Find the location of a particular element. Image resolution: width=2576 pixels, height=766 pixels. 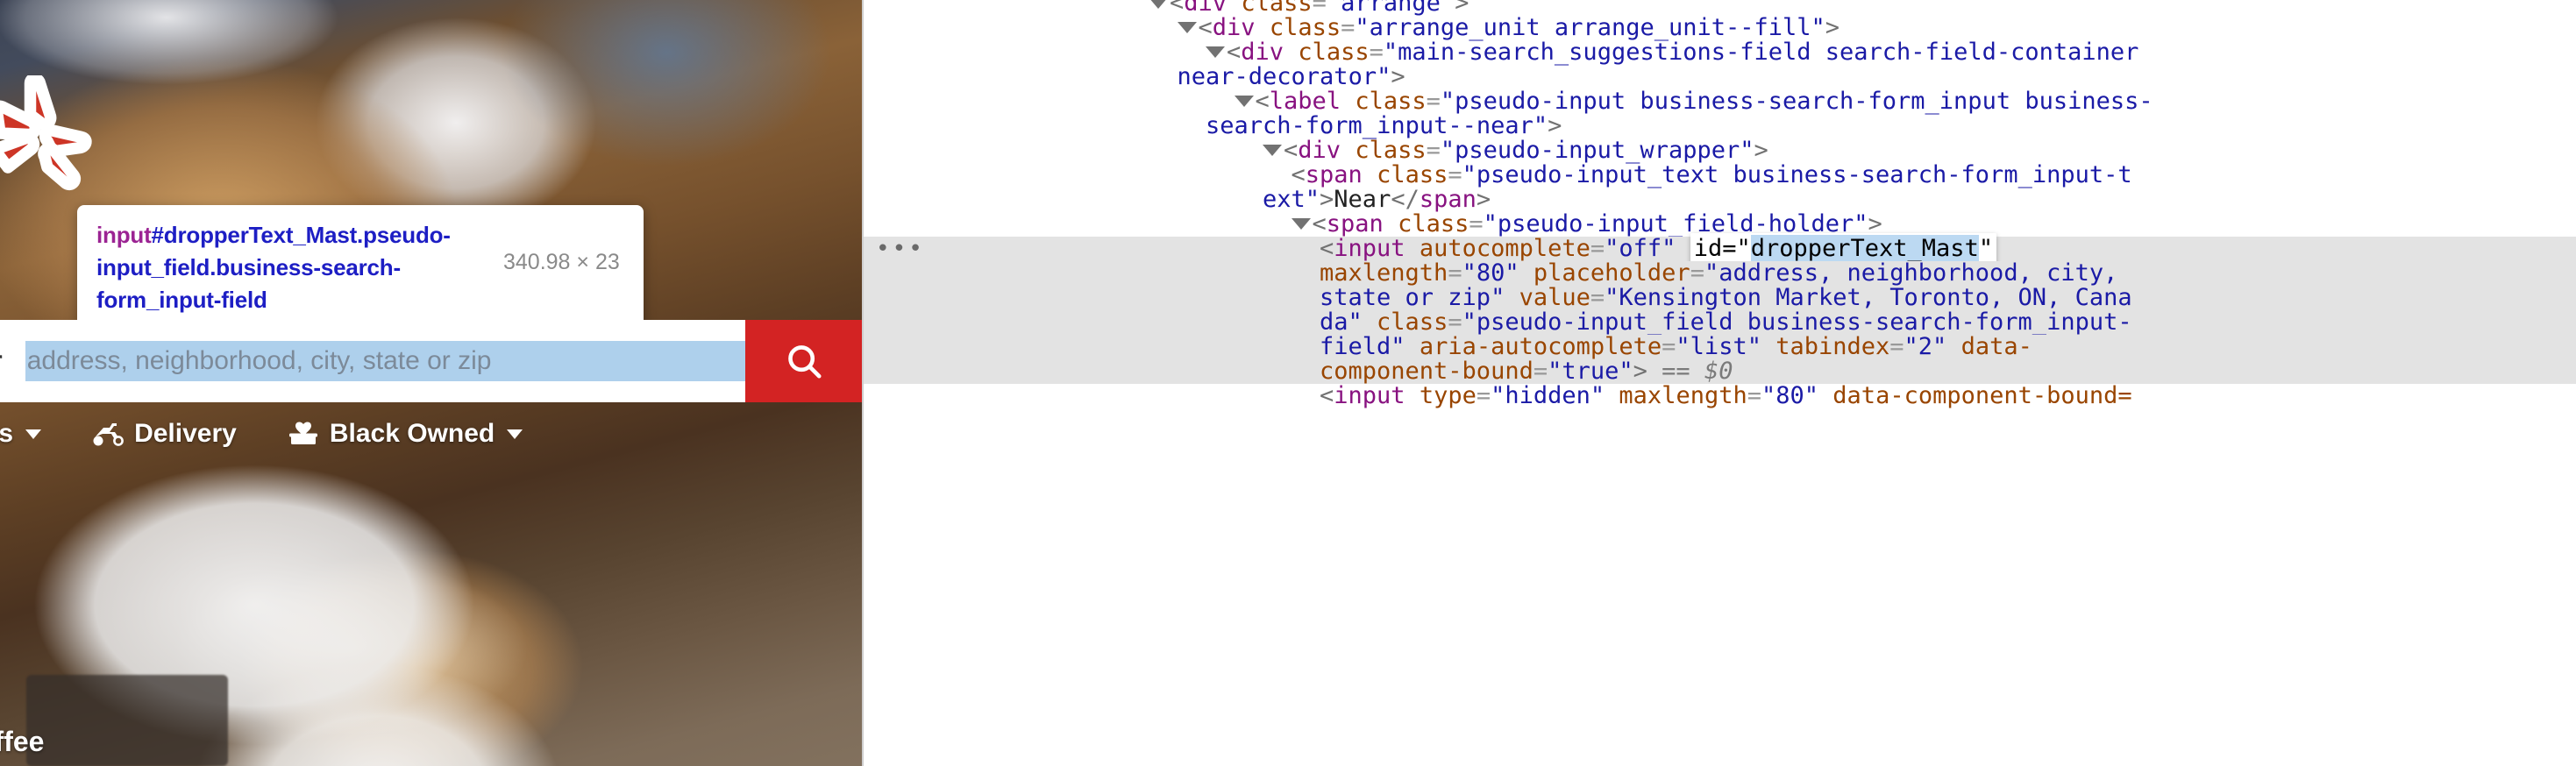

search-submit-button is located at coordinates (803, 361).